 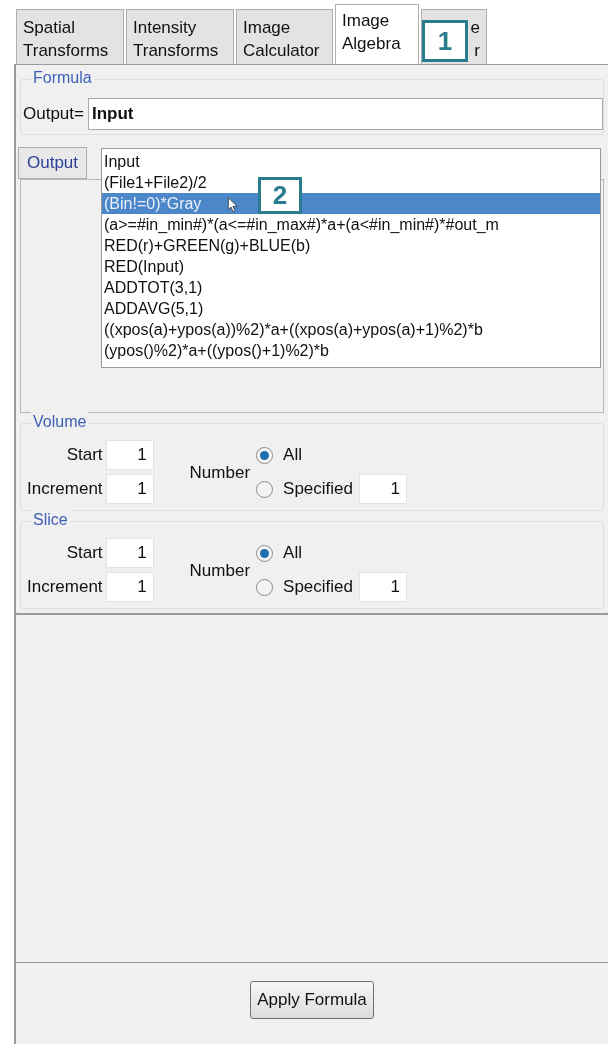 What do you see at coordinates (351, 329) in the screenshot?
I see `dropdown-option: ((xpos(a)+ypos(a))%2)*a+((xpos(a)+ypos(a)+1)%2)*b` at bounding box center [351, 329].